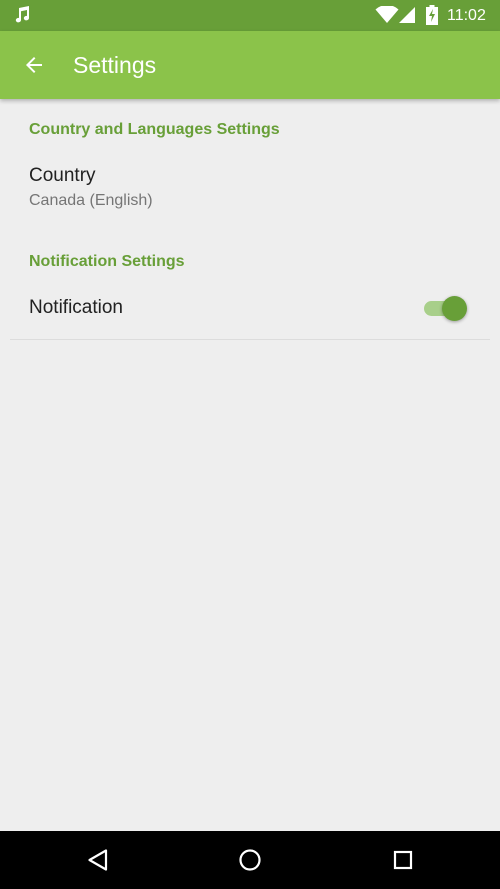  I want to click on nav-back-button, so click(98, 860).